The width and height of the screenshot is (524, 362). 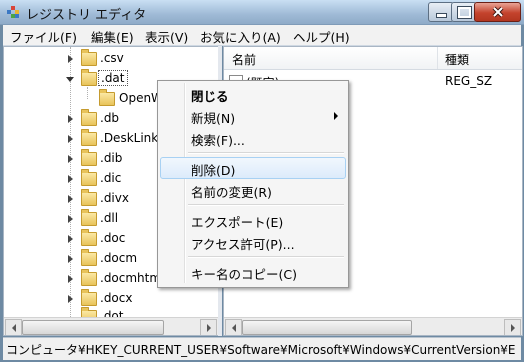 I want to click on tree-item-label: .dic, so click(x=111, y=178).